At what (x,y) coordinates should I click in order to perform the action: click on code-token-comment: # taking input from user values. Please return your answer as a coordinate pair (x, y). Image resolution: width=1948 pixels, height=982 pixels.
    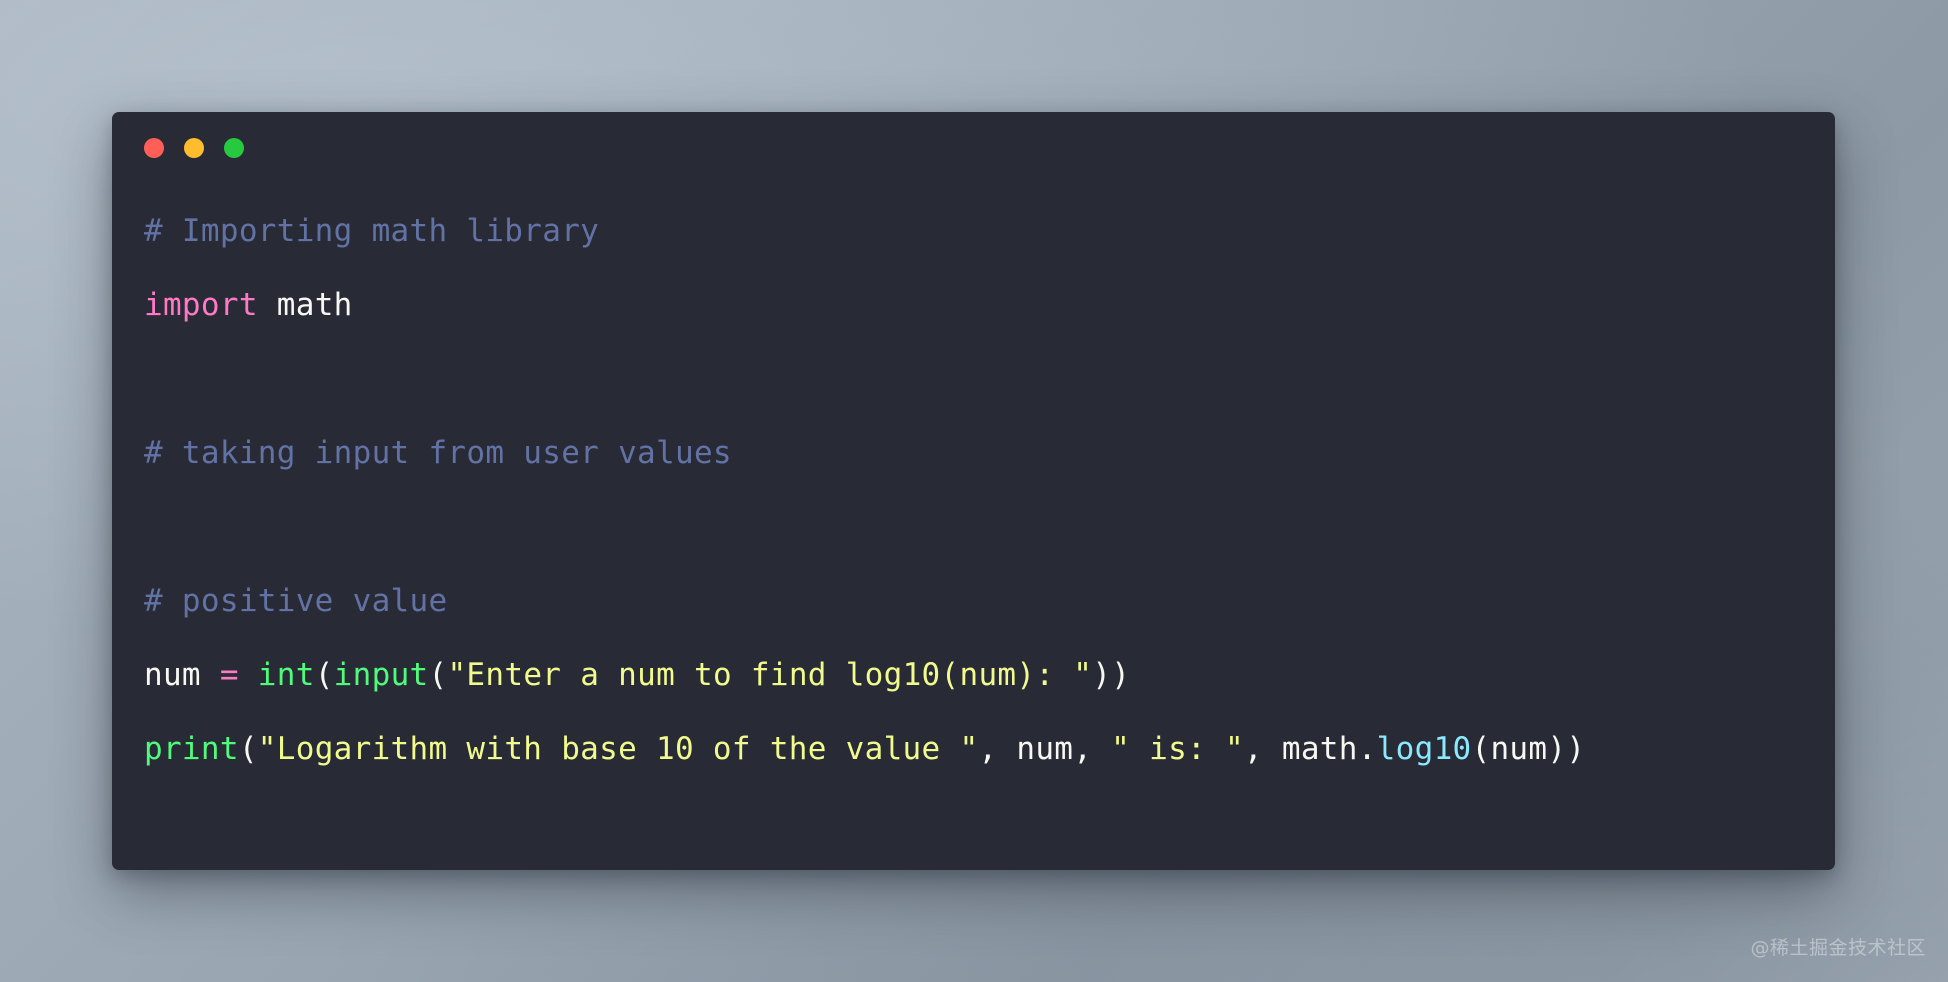
    Looking at the image, I should click on (438, 453).